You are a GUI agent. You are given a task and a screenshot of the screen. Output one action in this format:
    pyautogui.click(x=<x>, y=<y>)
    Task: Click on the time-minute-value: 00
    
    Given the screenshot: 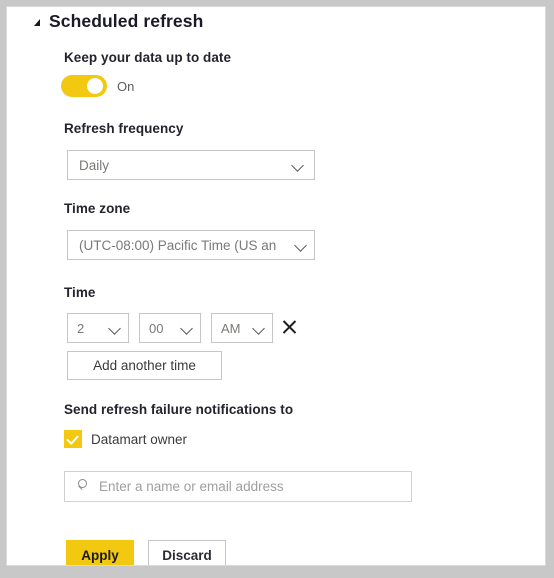 What is the action you would take?
    pyautogui.click(x=156, y=328)
    